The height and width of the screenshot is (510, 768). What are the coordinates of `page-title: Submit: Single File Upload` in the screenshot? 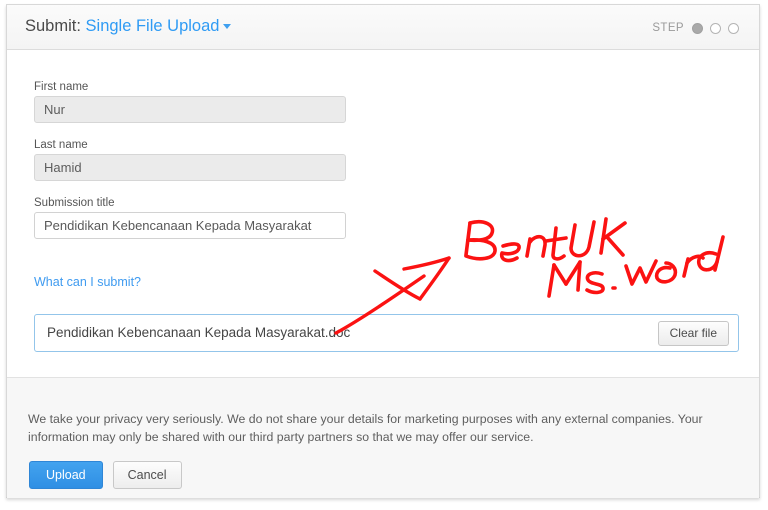 It's located at (128, 26).